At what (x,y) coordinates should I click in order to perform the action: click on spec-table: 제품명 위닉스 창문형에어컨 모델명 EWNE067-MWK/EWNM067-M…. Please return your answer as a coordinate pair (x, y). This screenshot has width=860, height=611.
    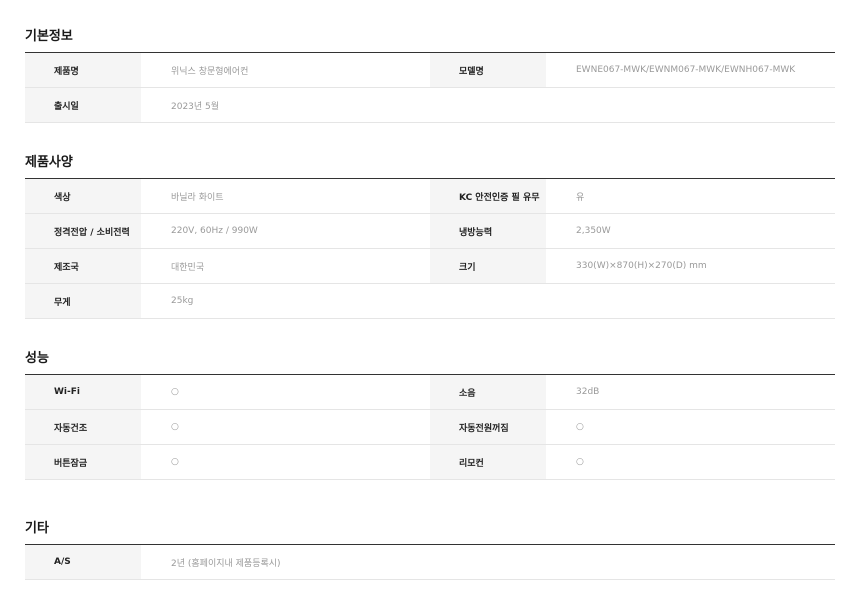
    Looking at the image, I should click on (430, 87).